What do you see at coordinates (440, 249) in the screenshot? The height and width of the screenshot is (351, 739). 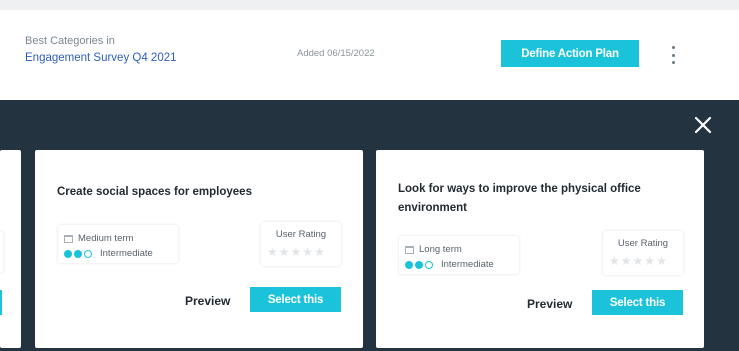 I see `term-text: Long term` at bounding box center [440, 249].